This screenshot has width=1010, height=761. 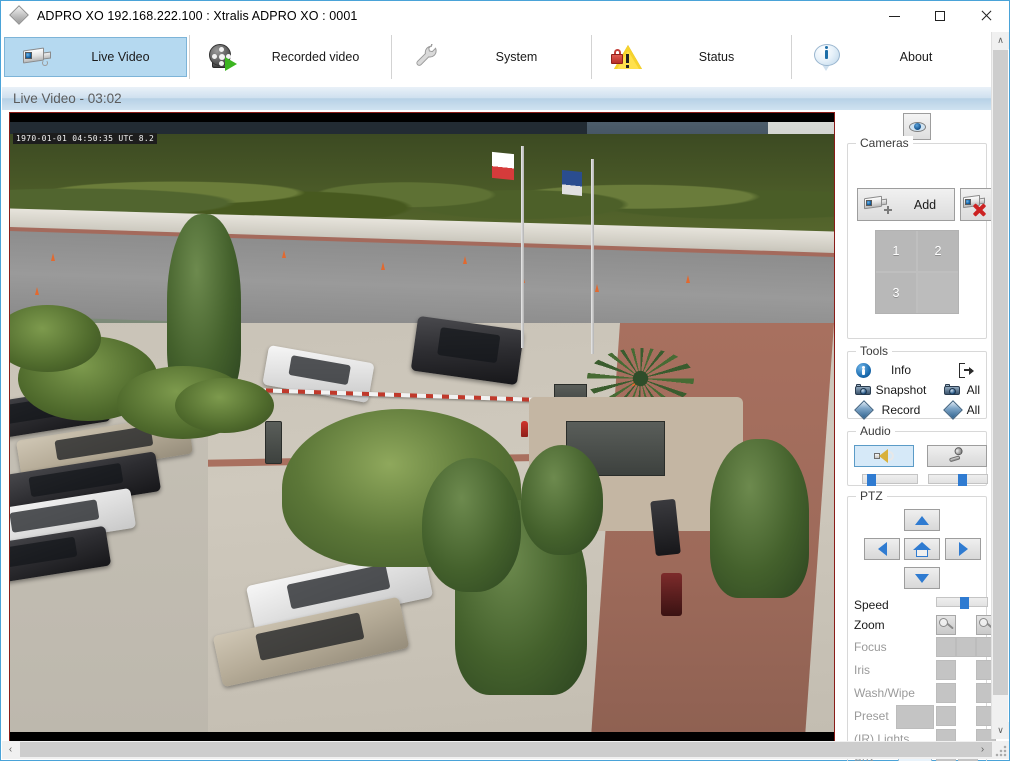 What do you see at coordinates (1001, 751) in the screenshot?
I see `resize-grip-icon` at bounding box center [1001, 751].